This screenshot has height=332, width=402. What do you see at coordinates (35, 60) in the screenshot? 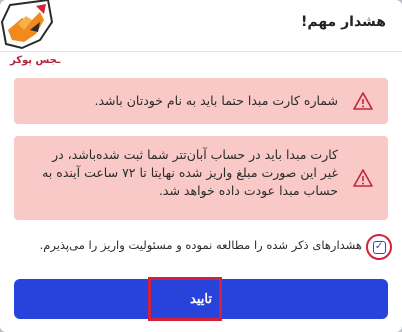
I see `logo-text: ـجس پوکر` at bounding box center [35, 60].